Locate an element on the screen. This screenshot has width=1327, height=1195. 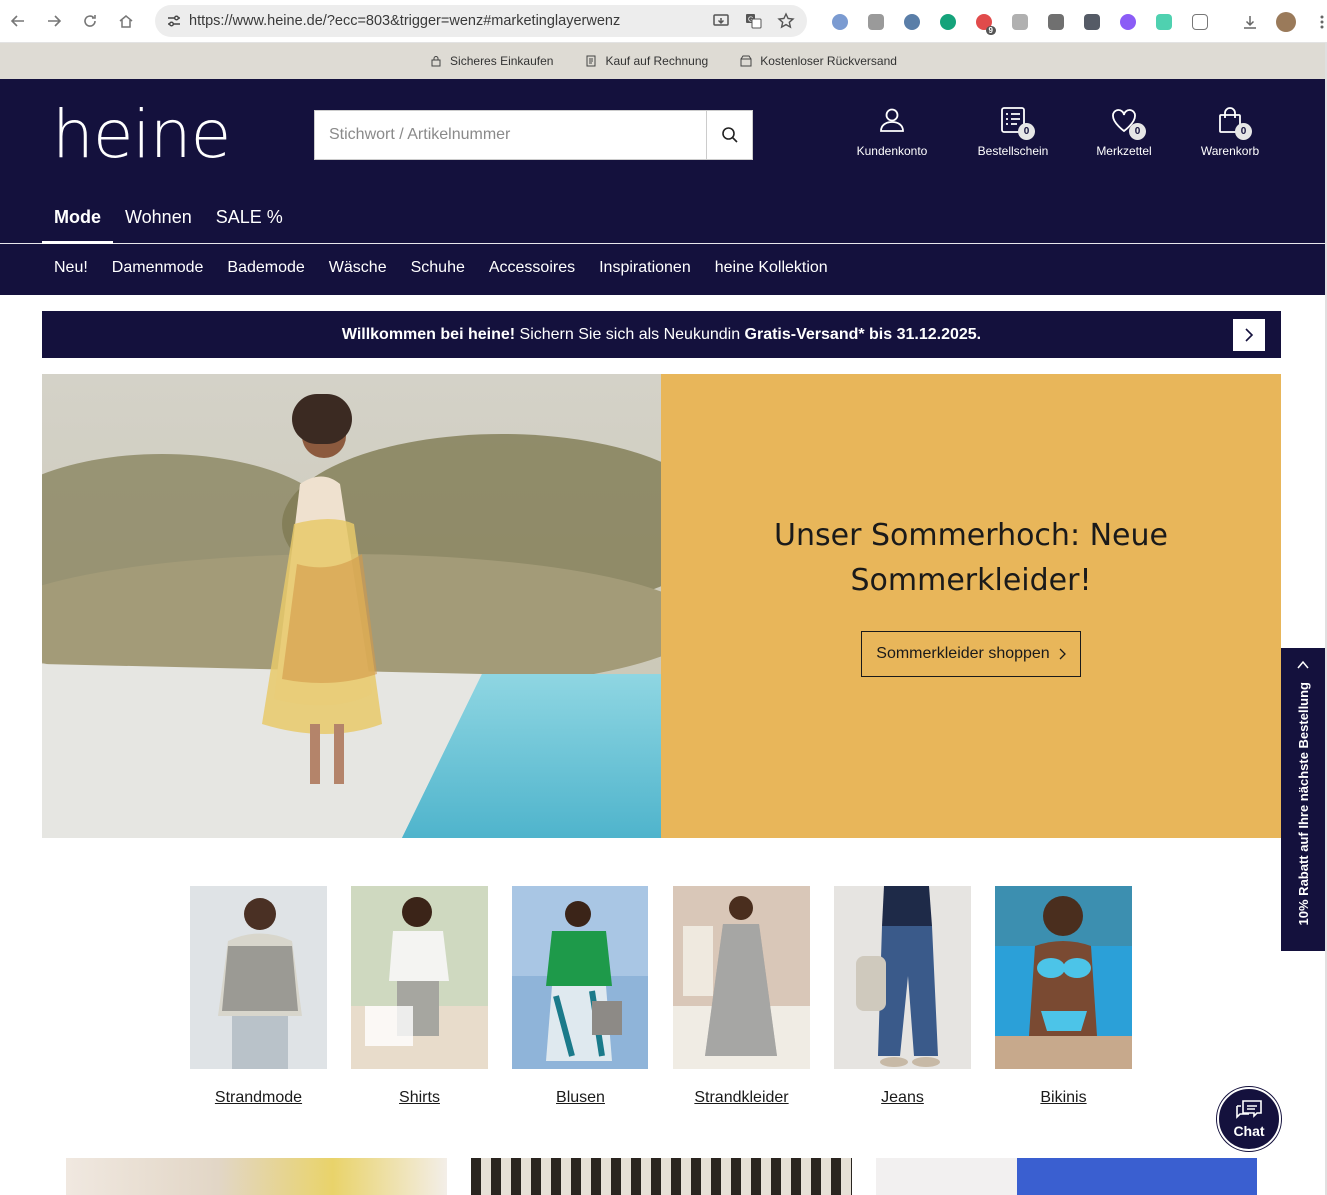
account-label: Kundenkonto is located at coordinates (892, 151).